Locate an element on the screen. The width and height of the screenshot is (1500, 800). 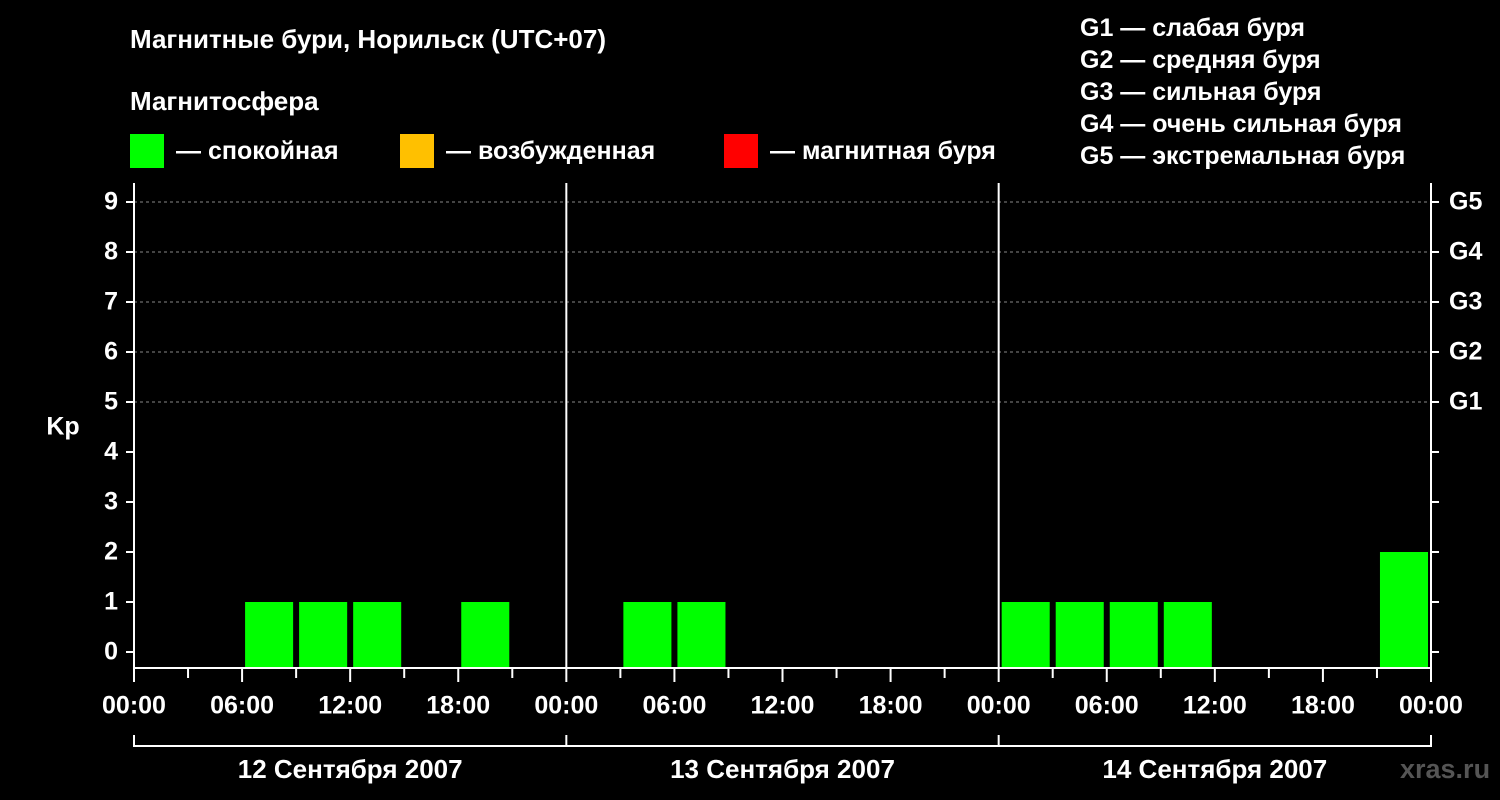
day-label: 12 Сентября 2007 is located at coordinates (350, 769).